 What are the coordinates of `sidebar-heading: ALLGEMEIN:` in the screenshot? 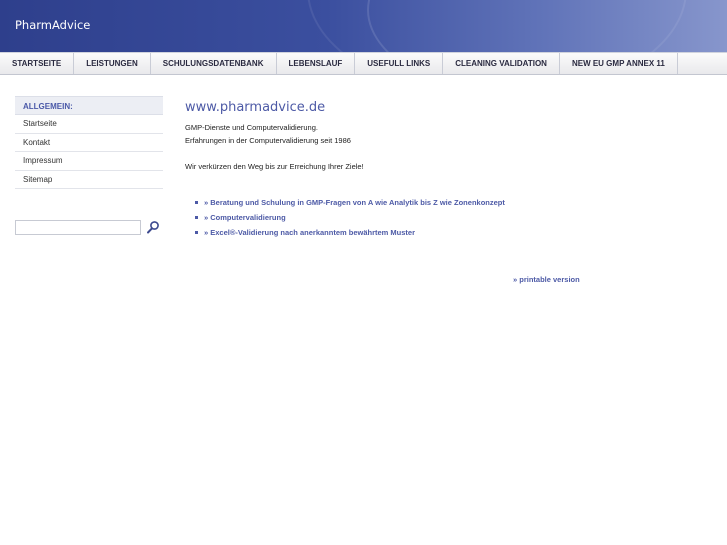 It's located at (89, 105).